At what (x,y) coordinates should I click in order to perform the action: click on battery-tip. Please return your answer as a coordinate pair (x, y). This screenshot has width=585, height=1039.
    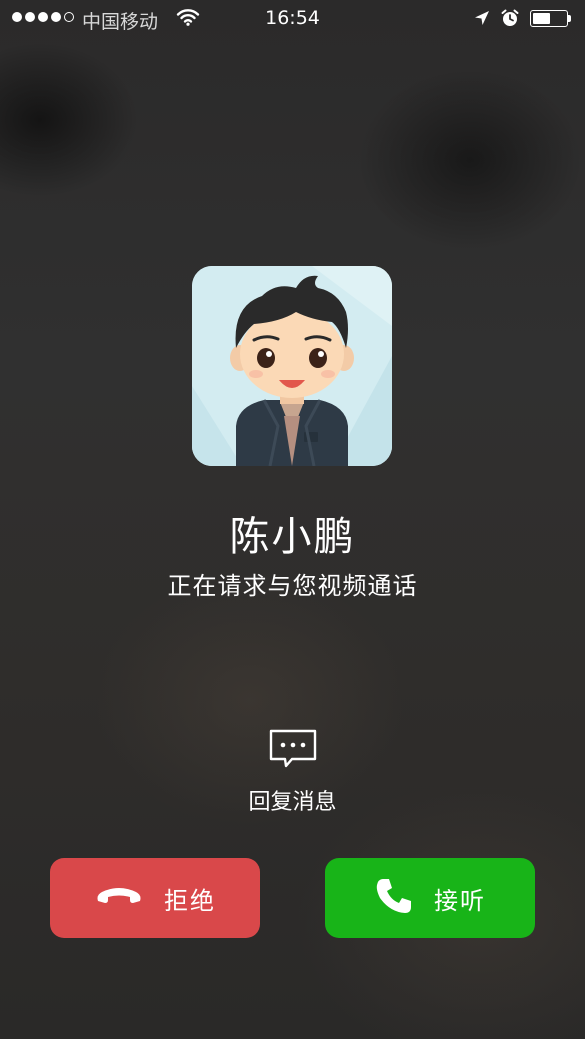
    Looking at the image, I should click on (569, 18).